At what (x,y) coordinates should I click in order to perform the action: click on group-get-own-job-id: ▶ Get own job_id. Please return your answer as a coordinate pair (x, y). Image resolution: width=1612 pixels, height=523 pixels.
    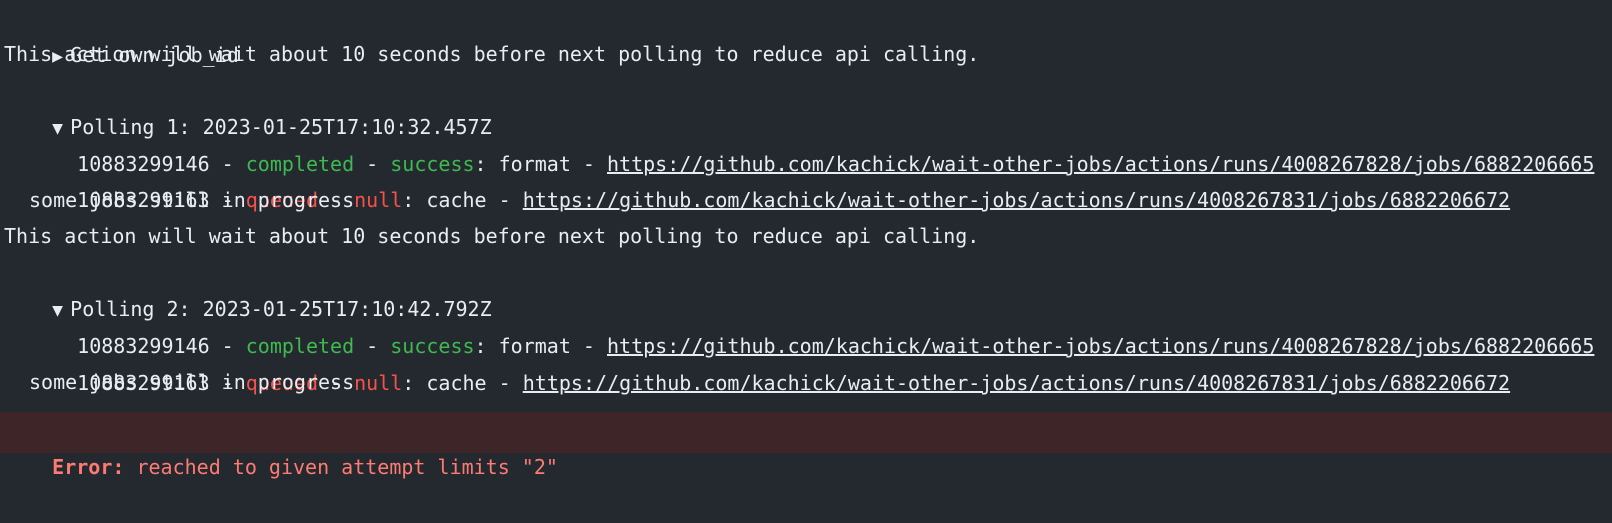
    Looking at the image, I should click on (806, 33).